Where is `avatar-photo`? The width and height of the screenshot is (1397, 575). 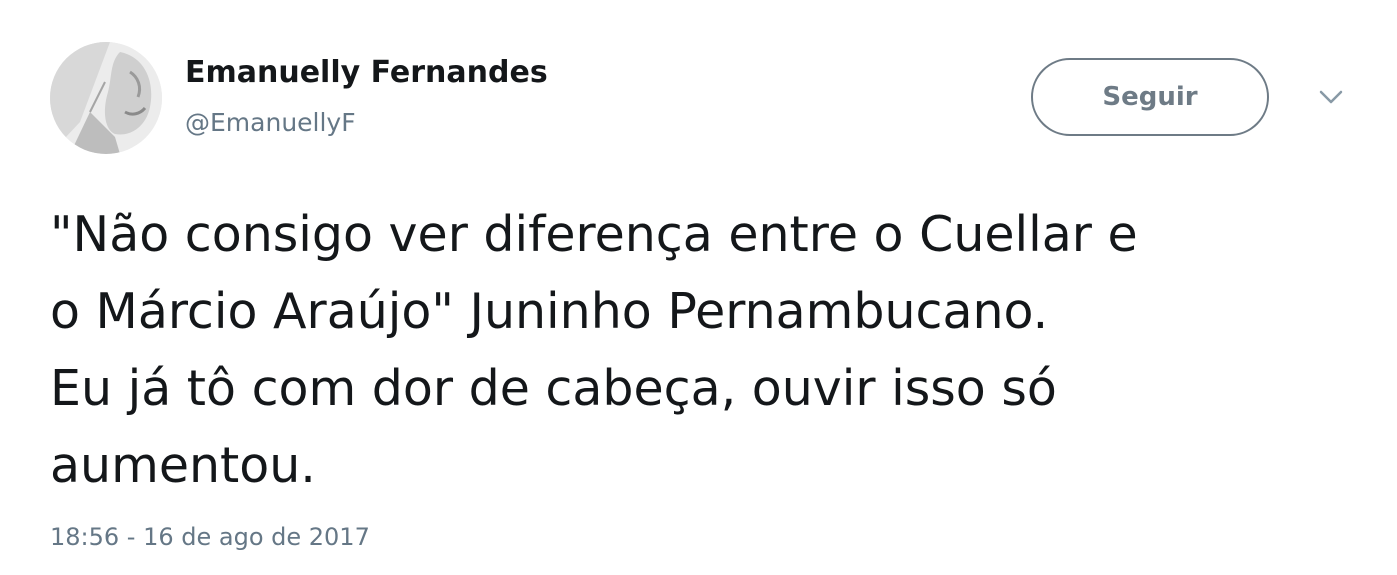 avatar-photo is located at coordinates (106, 98).